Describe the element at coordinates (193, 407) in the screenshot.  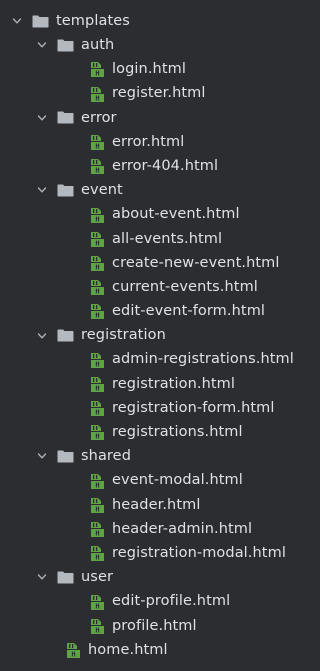
I see `file-name: registration-form.html` at that location.